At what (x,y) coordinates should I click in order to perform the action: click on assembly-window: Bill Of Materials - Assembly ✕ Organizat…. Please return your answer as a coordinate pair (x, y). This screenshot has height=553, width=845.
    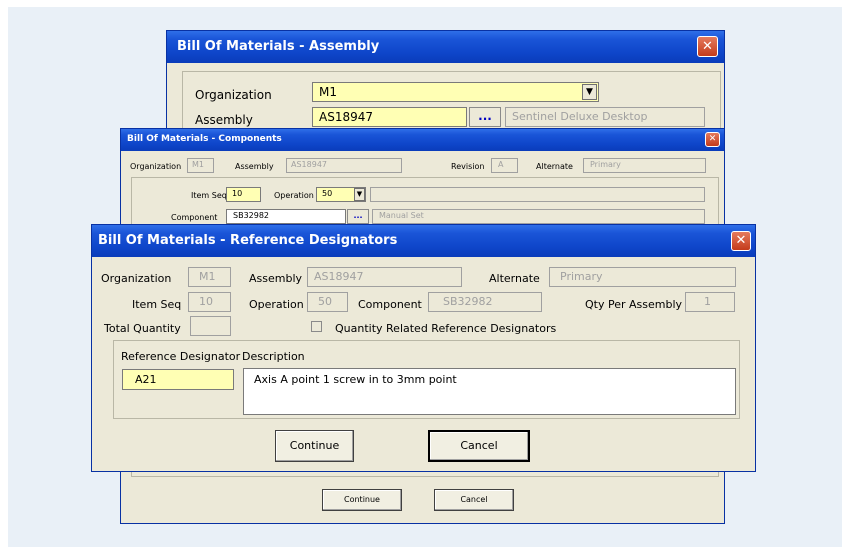
    Looking at the image, I should click on (445, 85).